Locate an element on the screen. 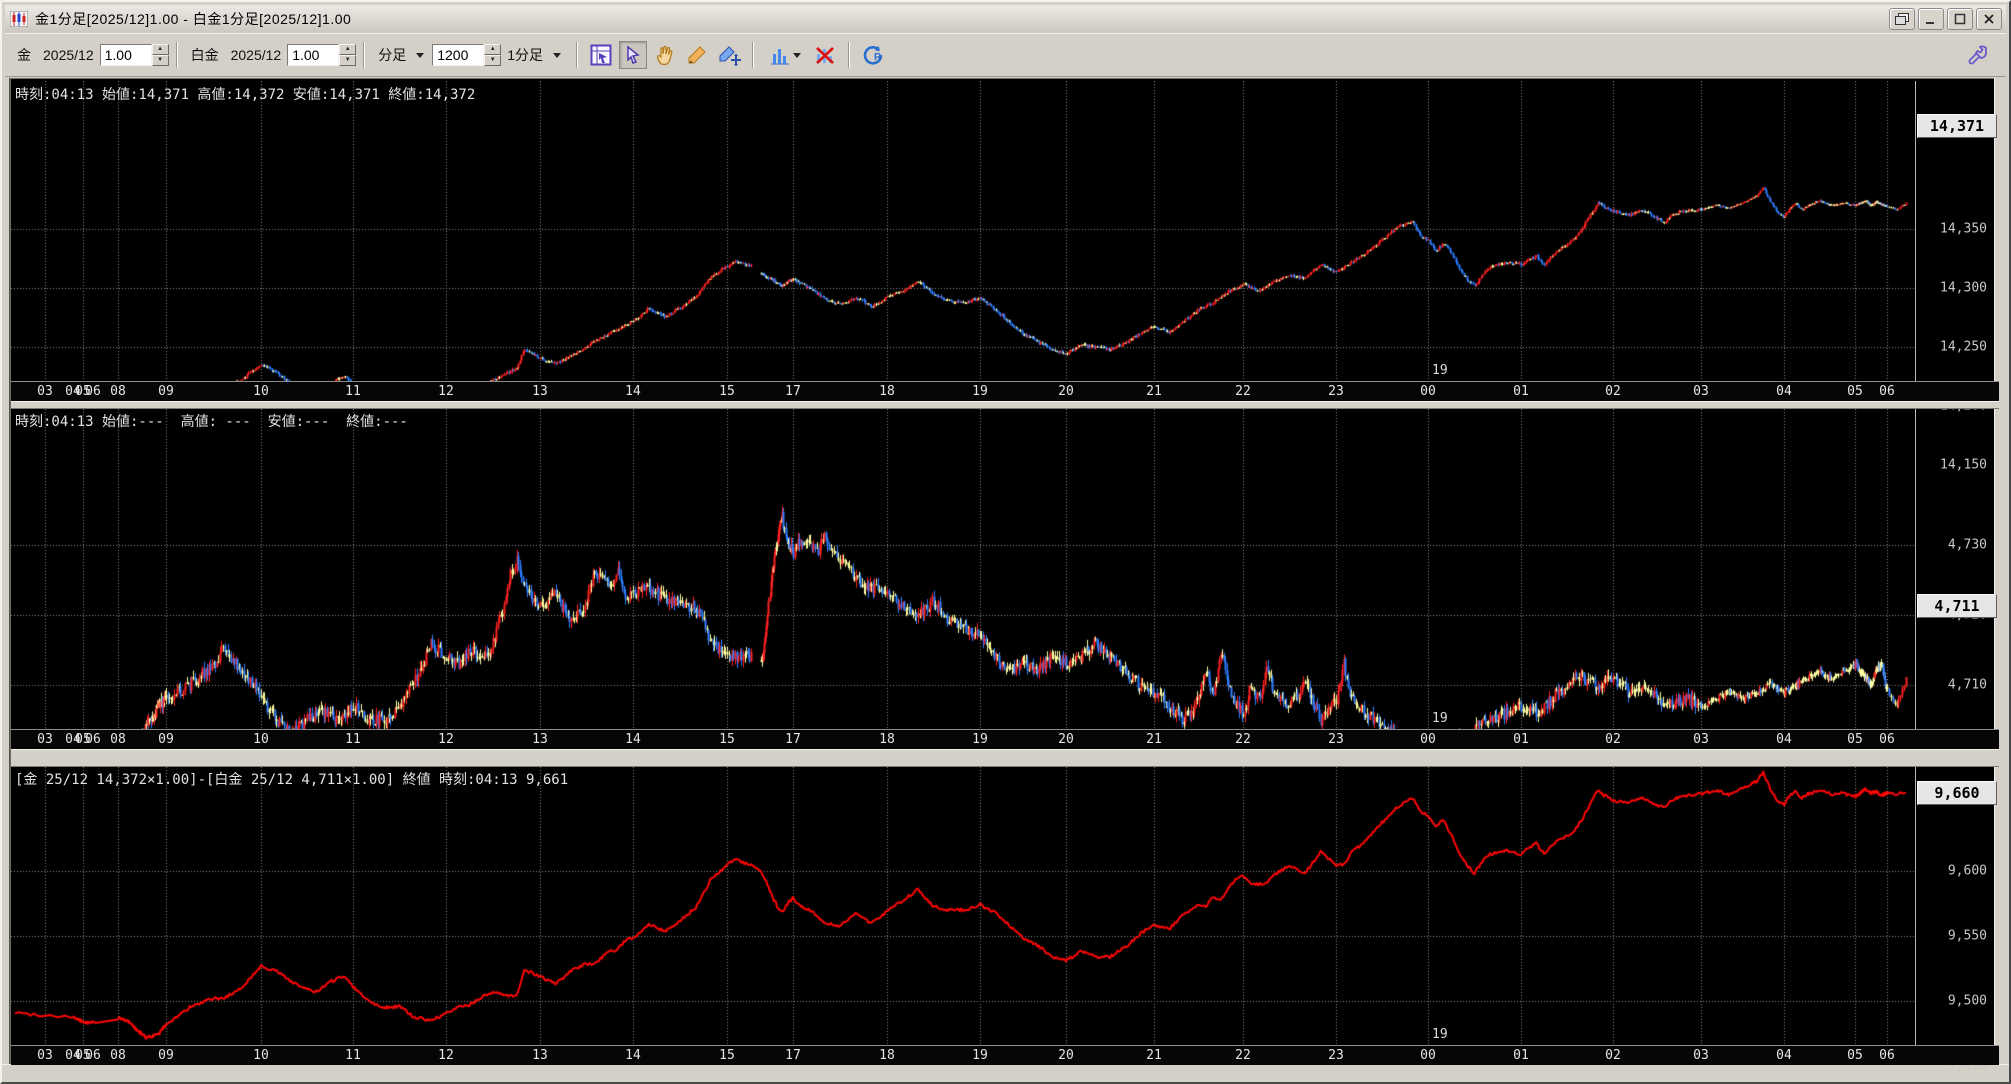 The image size is (2011, 1084). chart-settings-button is located at coordinates (601, 55).